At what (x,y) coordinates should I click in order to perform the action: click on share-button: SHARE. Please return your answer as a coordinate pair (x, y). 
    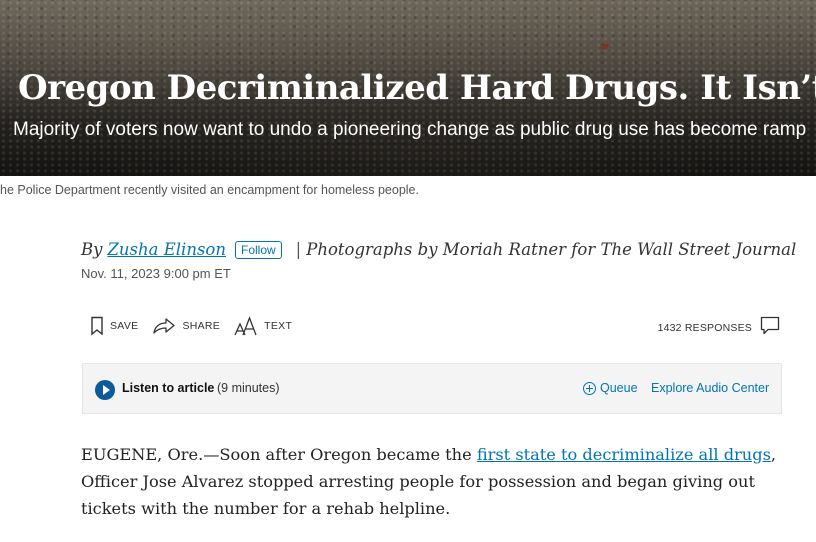
    Looking at the image, I should click on (186, 326).